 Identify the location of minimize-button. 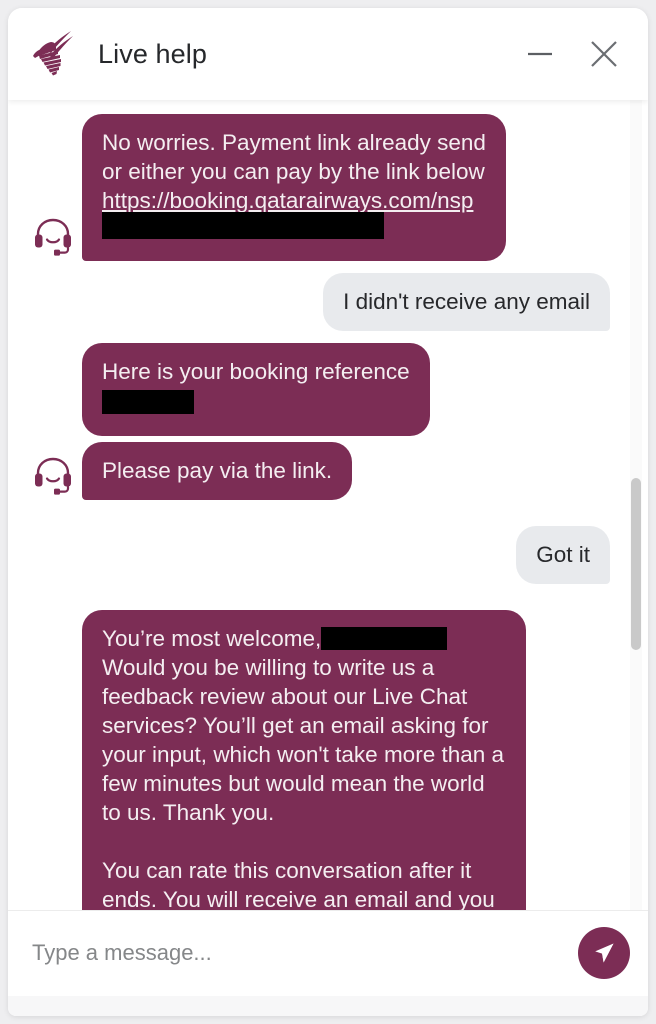
(540, 54).